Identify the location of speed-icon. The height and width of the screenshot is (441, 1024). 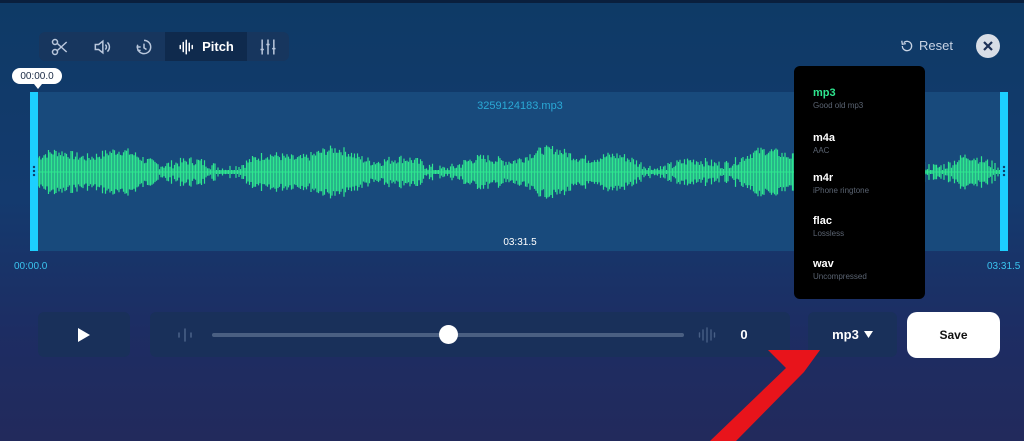
(144, 46).